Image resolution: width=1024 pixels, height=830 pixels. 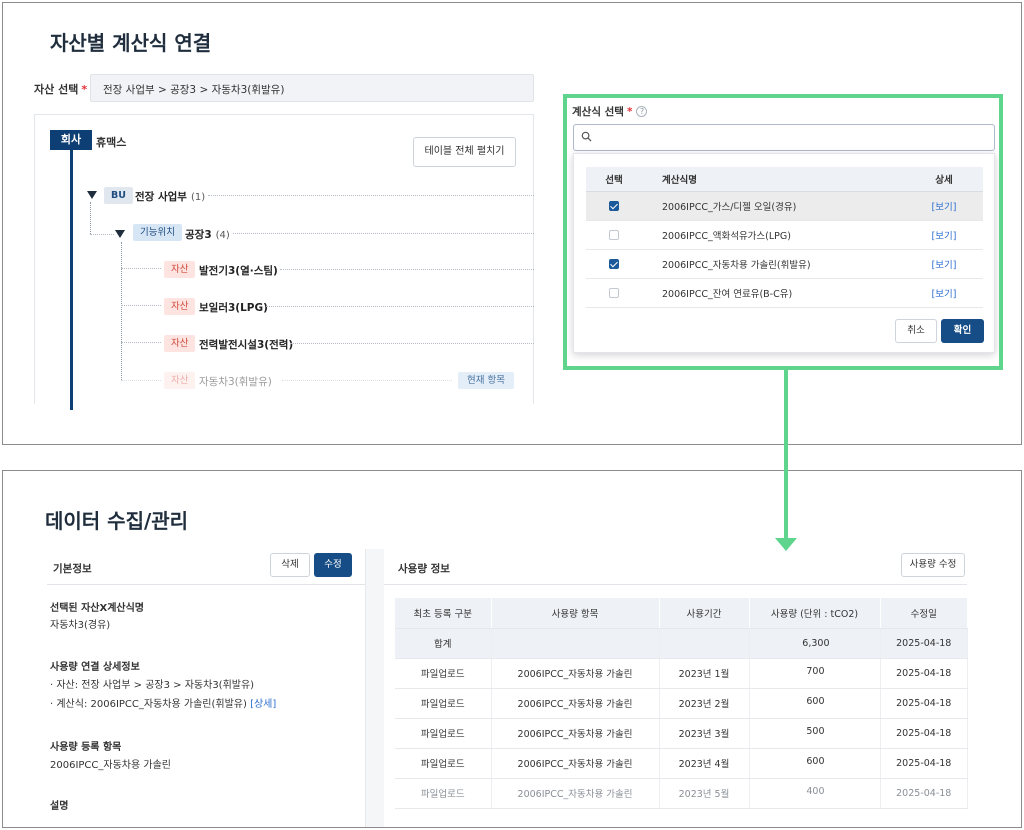 What do you see at coordinates (117, 521) in the screenshot?
I see `page-title: 데이터 수집/관리` at bounding box center [117, 521].